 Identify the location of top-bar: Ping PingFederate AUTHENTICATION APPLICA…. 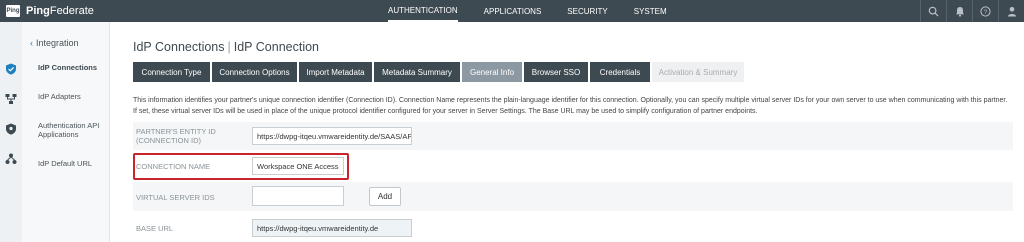
(512, 11).